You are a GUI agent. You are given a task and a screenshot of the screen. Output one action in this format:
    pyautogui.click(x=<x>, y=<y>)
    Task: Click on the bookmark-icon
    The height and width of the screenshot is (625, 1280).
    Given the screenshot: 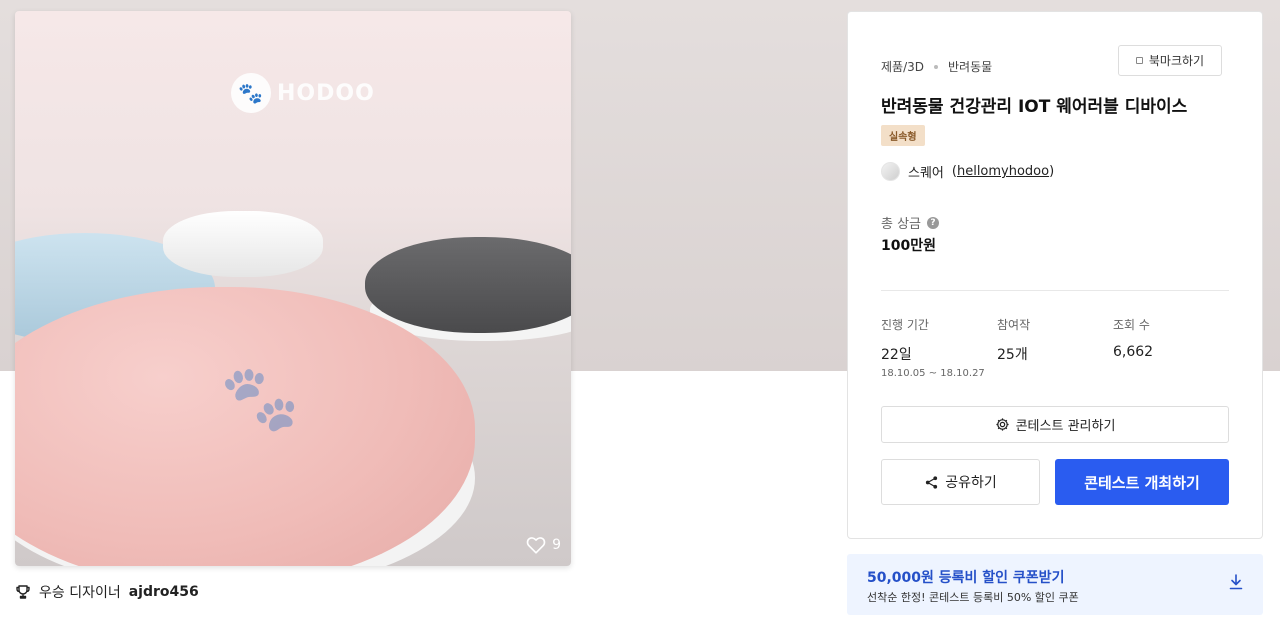 What is the action you would take?
    pyautogui.click(x=1139, y=60)
    